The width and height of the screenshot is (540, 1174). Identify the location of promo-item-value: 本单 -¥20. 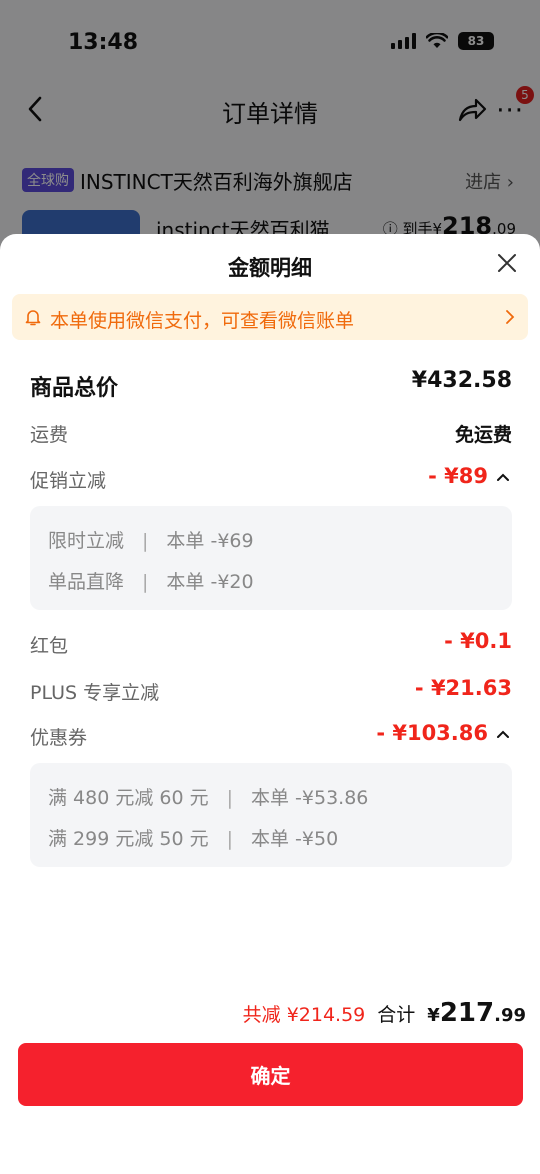
(210, 582).